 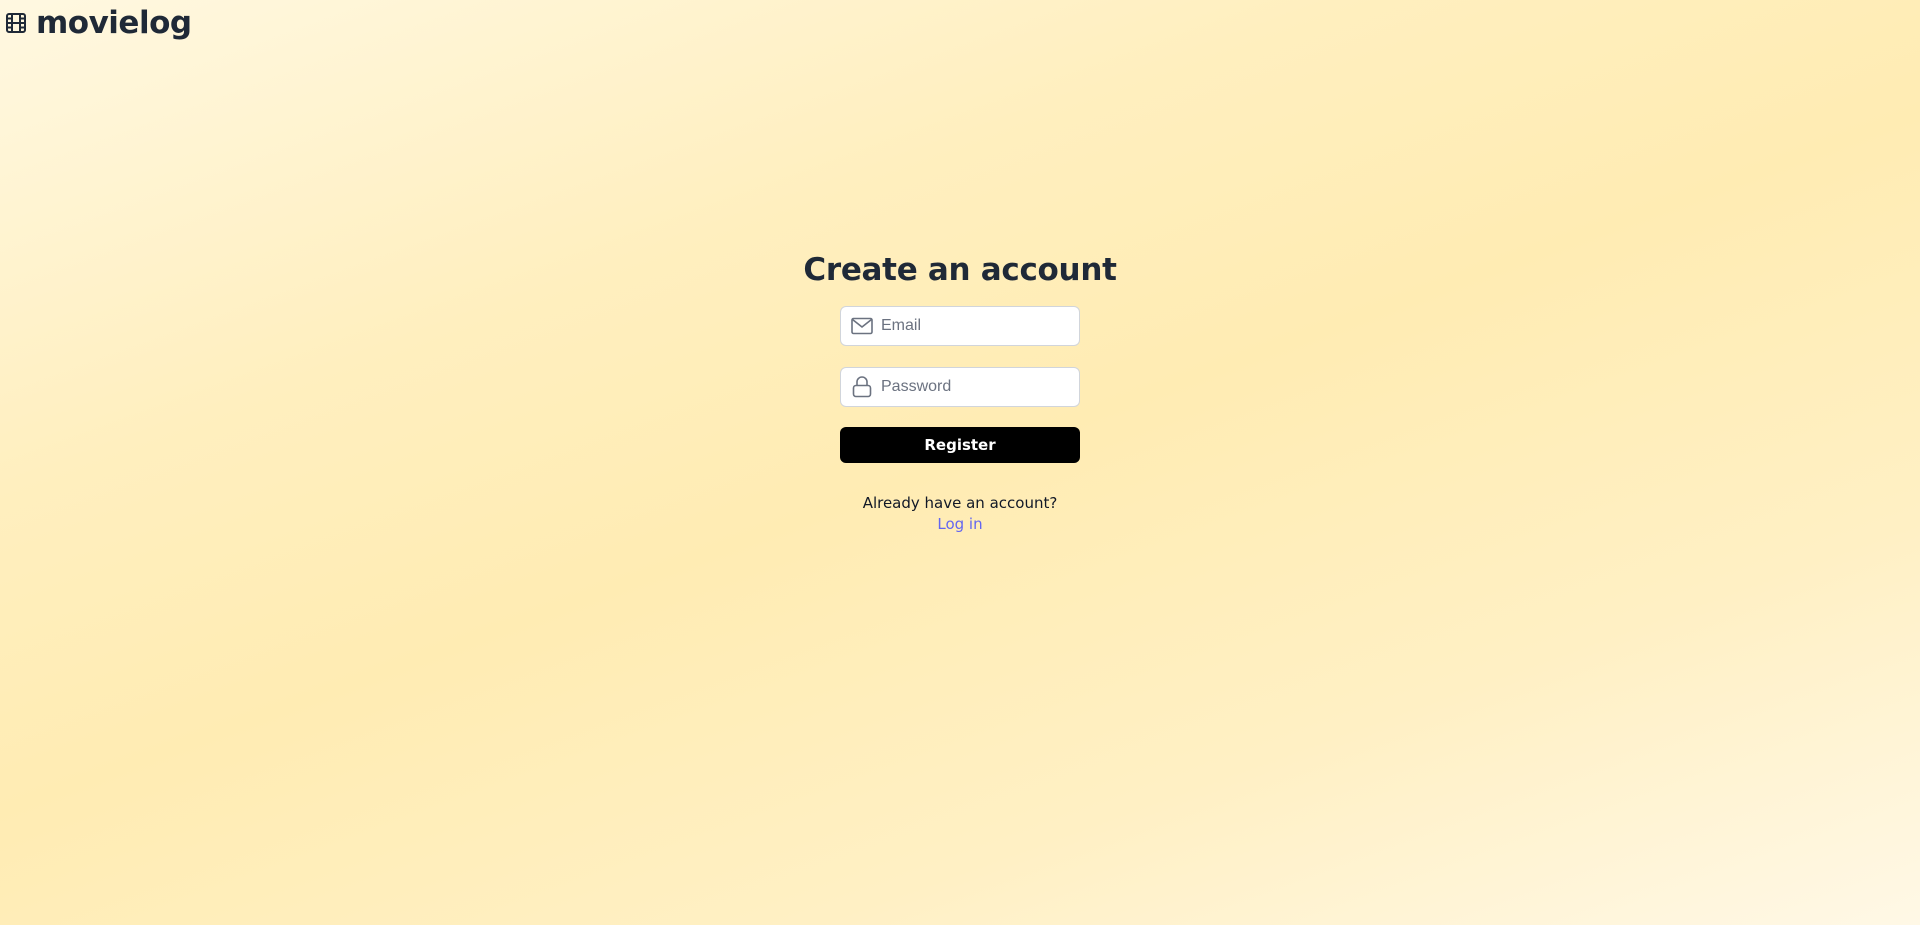 I want to click on password-field, so click(x=960, y=387).